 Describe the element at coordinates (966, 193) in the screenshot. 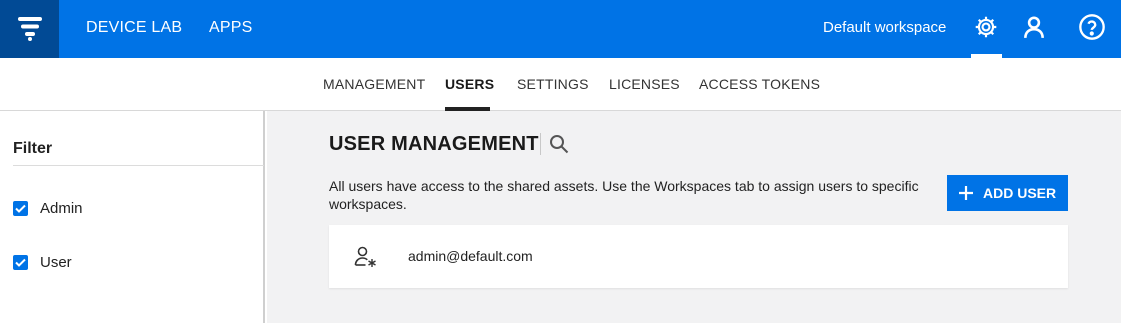

I see `plus-icon` at that location.